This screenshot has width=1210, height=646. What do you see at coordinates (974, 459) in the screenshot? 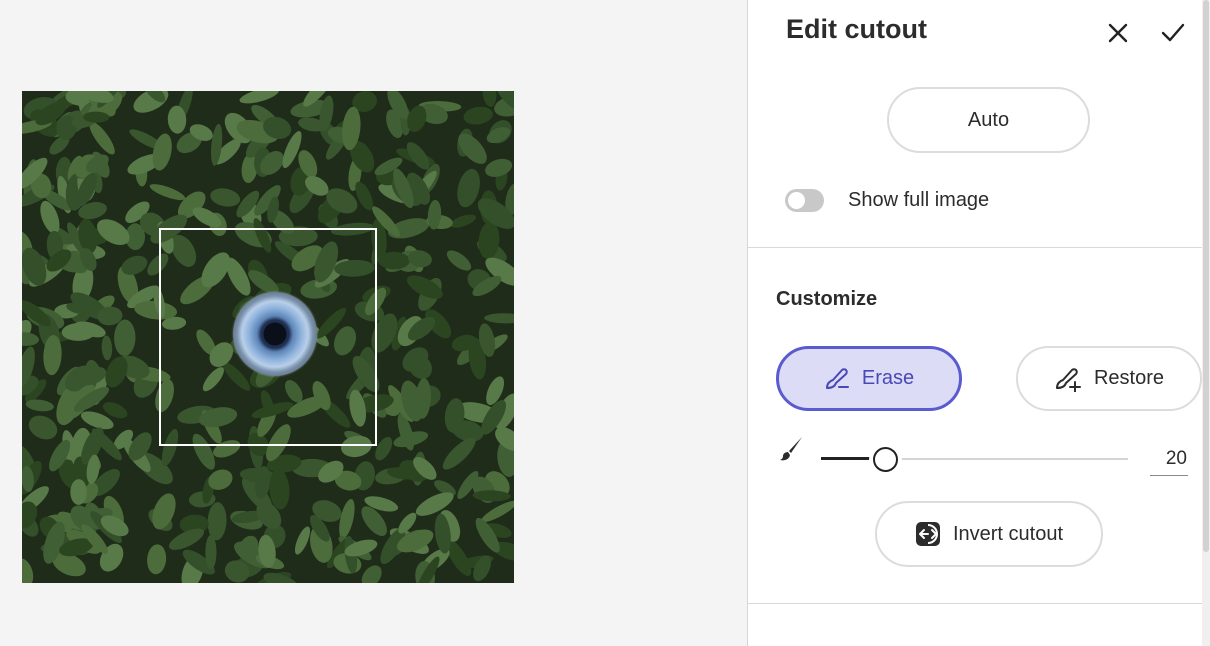
I see `brush-size-slider` at bounding box center [974, 459].